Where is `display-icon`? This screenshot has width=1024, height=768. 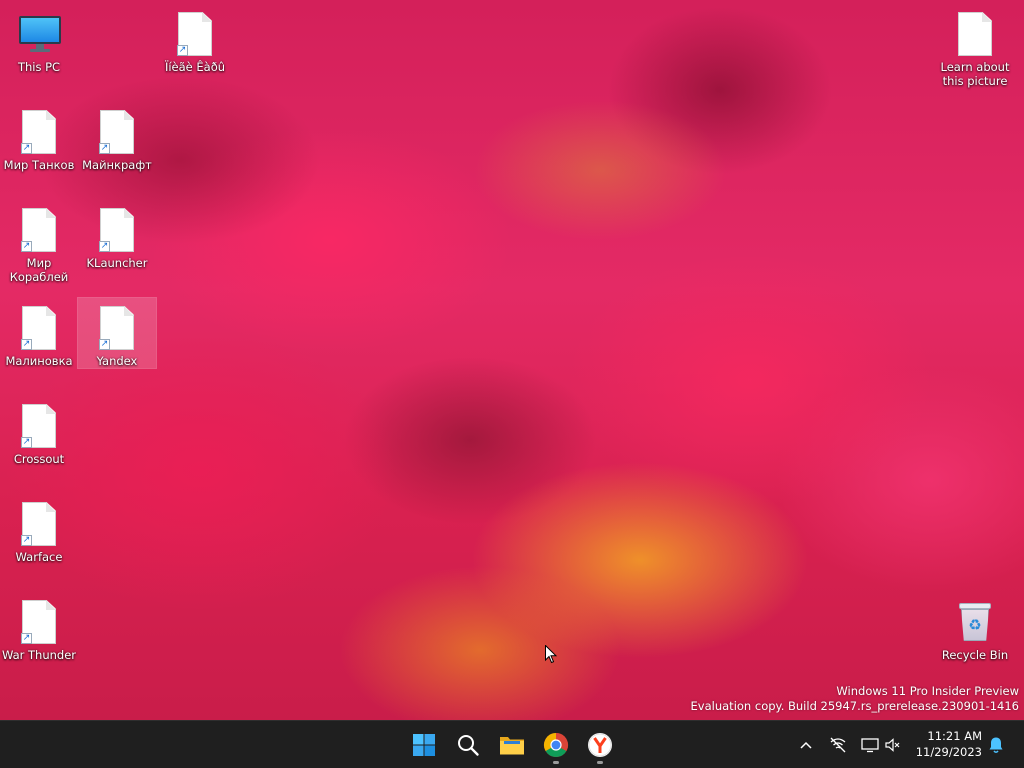
display-icon is located at coordinates (870, 744).